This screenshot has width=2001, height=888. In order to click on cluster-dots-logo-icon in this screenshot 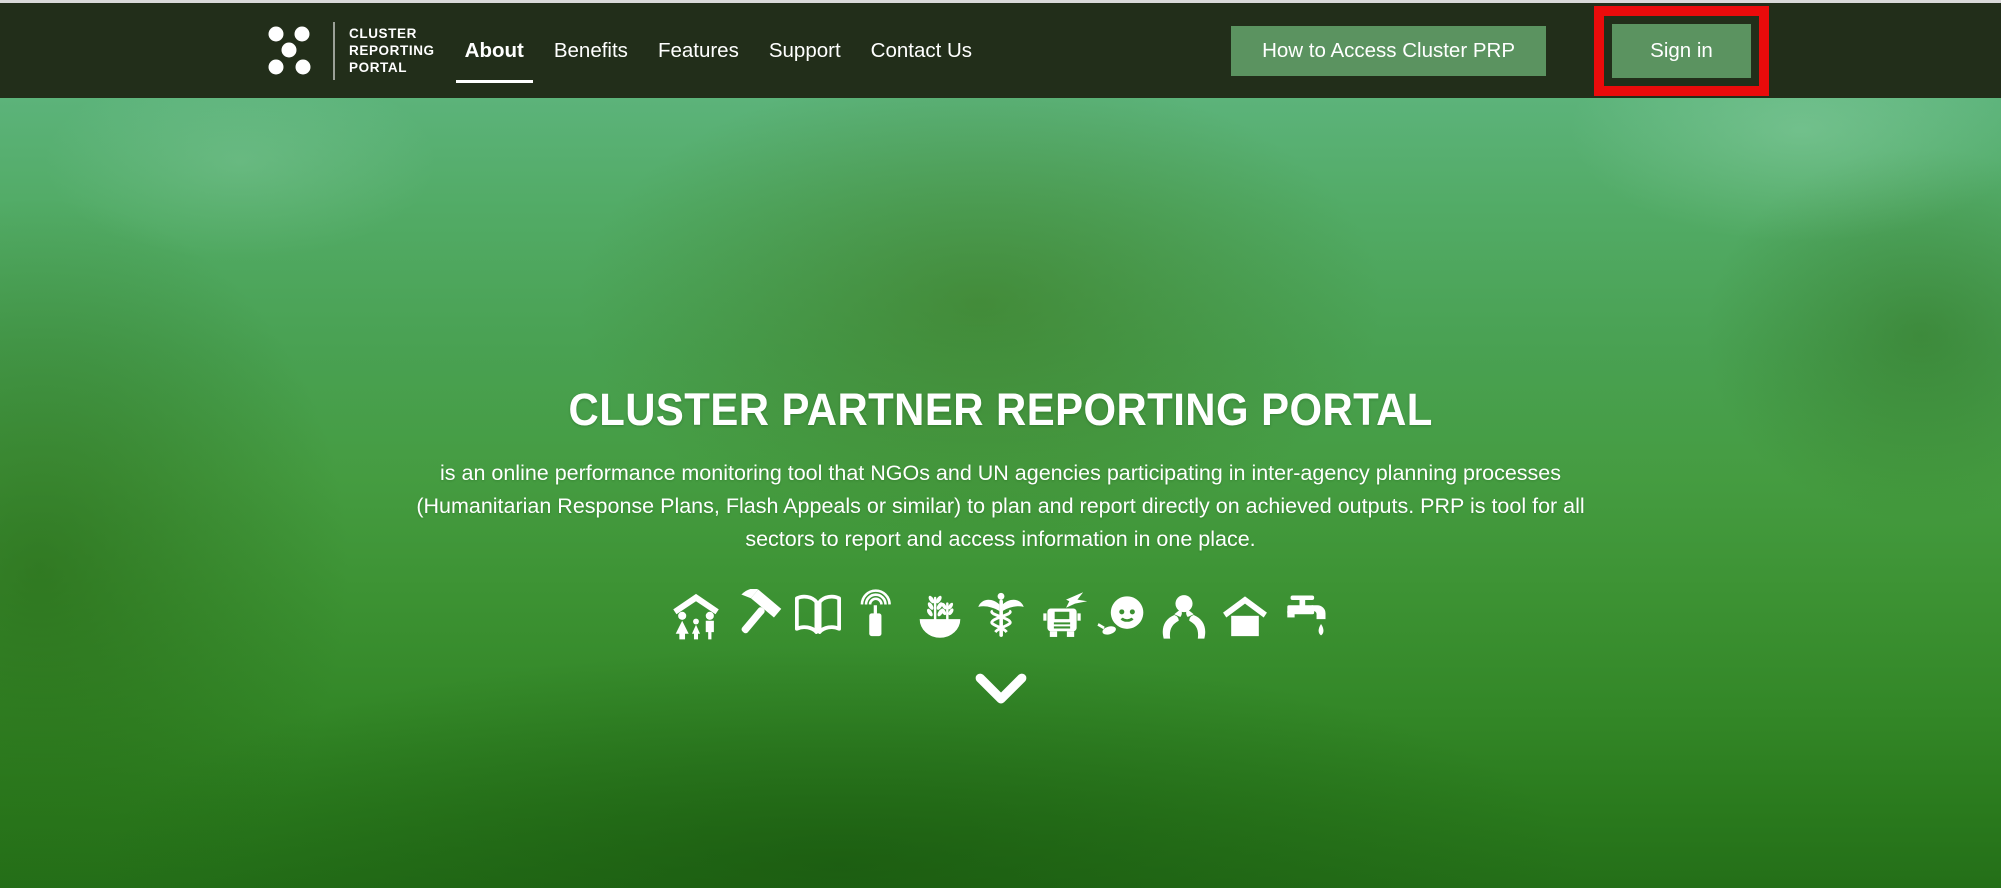, I will do `click(291, 51)`.